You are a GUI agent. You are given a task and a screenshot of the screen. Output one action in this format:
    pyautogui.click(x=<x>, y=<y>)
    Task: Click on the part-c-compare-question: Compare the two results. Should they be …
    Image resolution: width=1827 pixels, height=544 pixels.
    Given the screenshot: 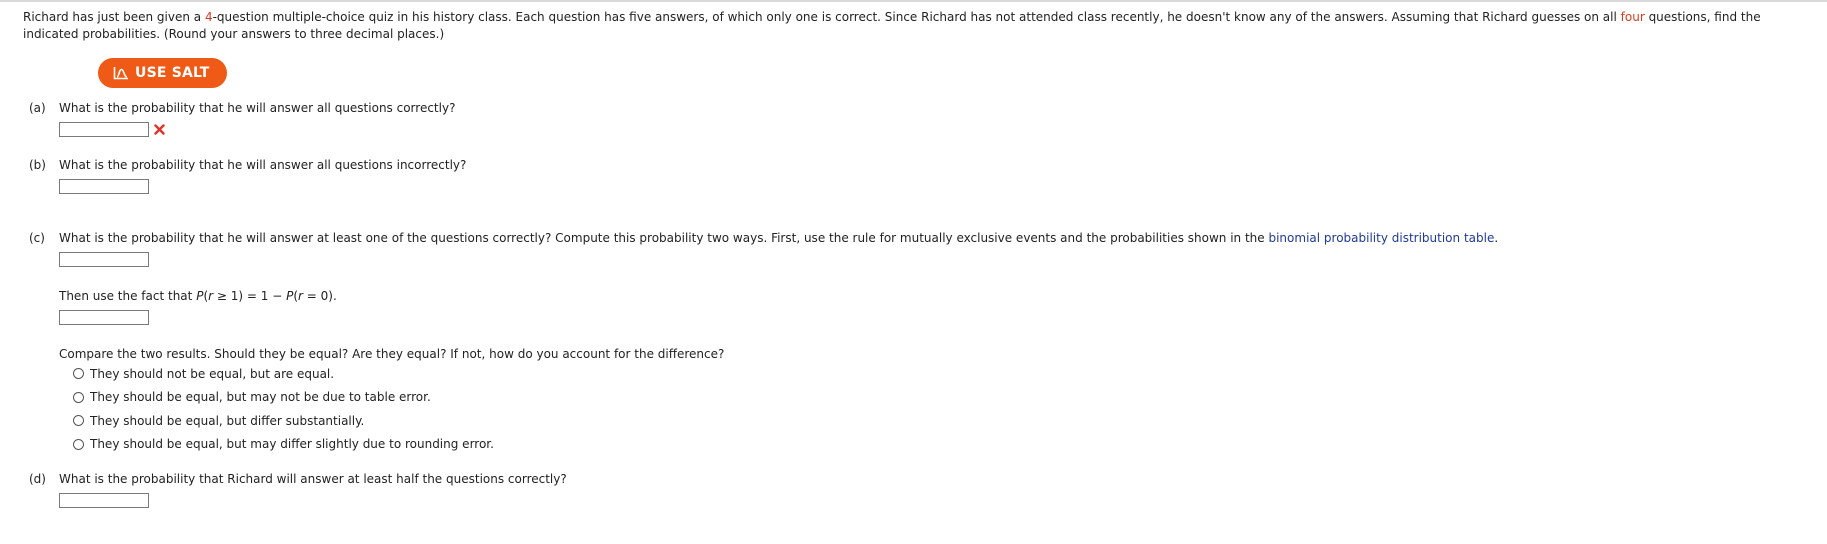 What is the action you would take?
    pyautogui.click(x=392, y=354)
    